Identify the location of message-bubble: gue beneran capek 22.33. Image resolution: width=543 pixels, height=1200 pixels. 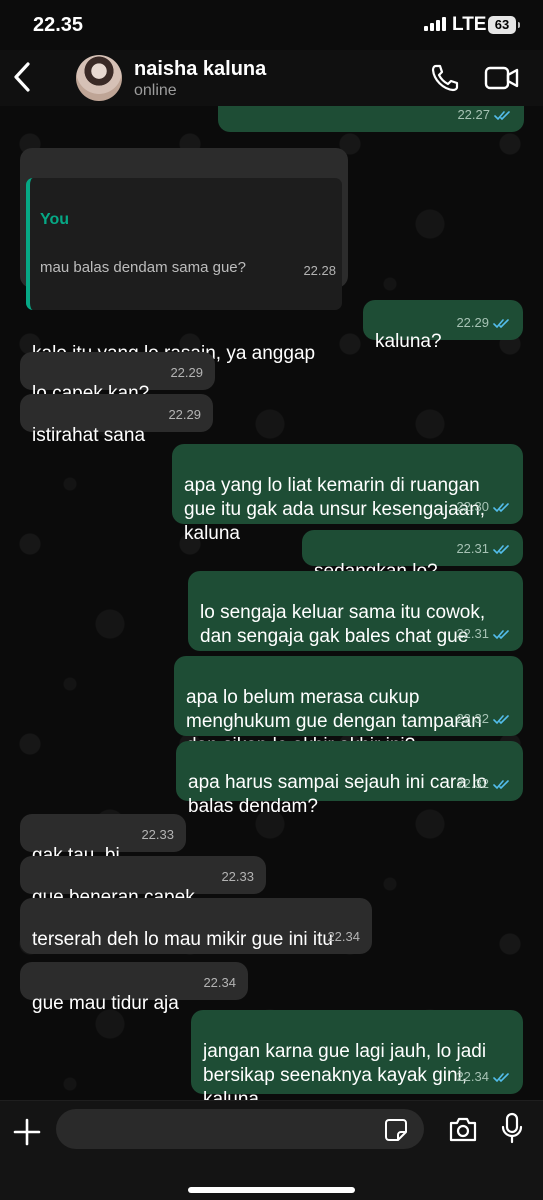
(143, 882).